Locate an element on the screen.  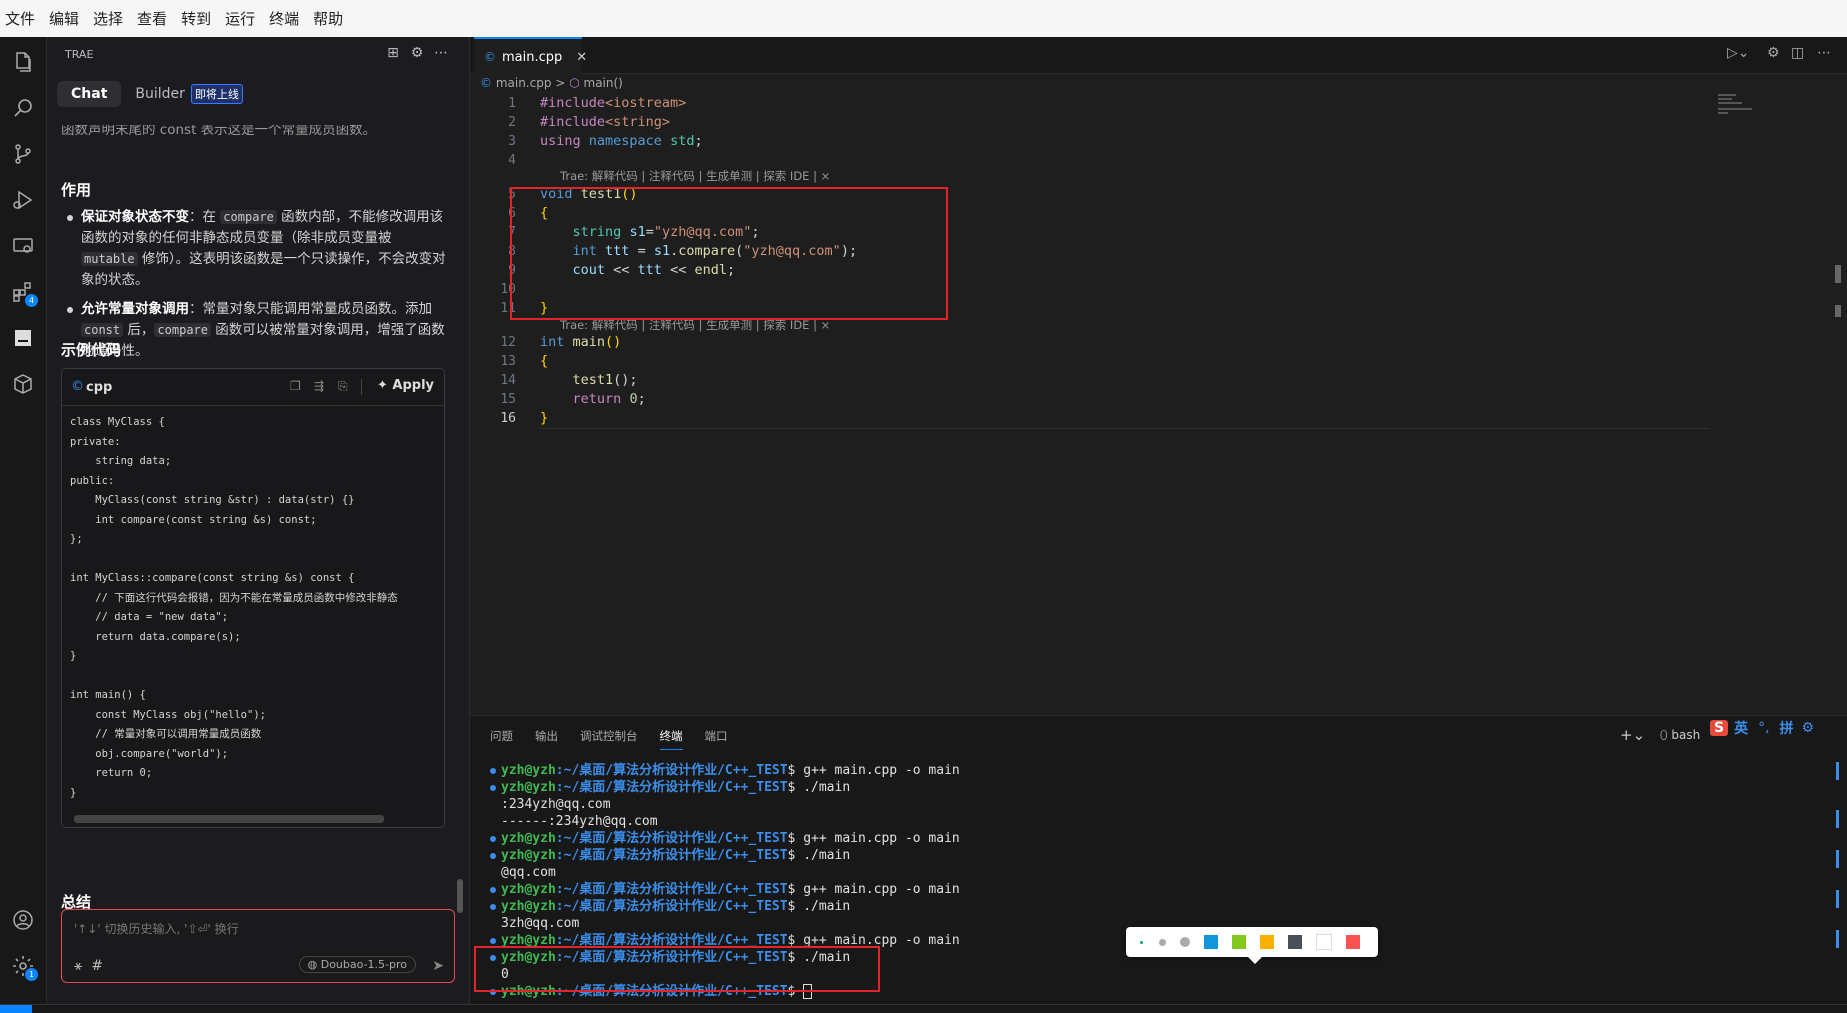
editor-settings-gear-icon: ⚙ is located at coordinates (1773, 53).